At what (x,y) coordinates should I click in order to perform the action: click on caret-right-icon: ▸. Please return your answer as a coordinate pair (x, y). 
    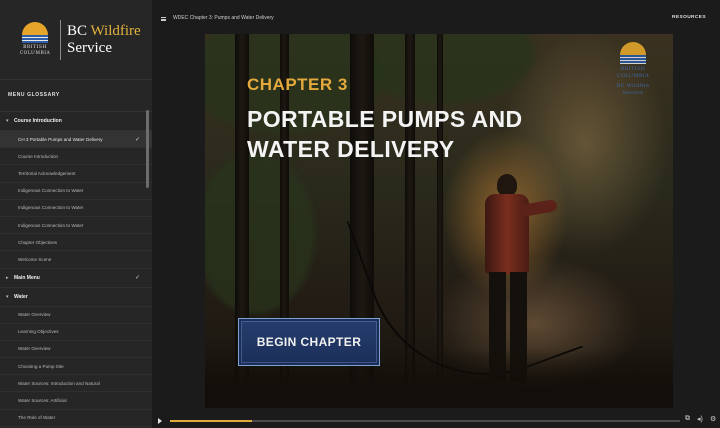
    Looking at the image, I should click on (7, 277).